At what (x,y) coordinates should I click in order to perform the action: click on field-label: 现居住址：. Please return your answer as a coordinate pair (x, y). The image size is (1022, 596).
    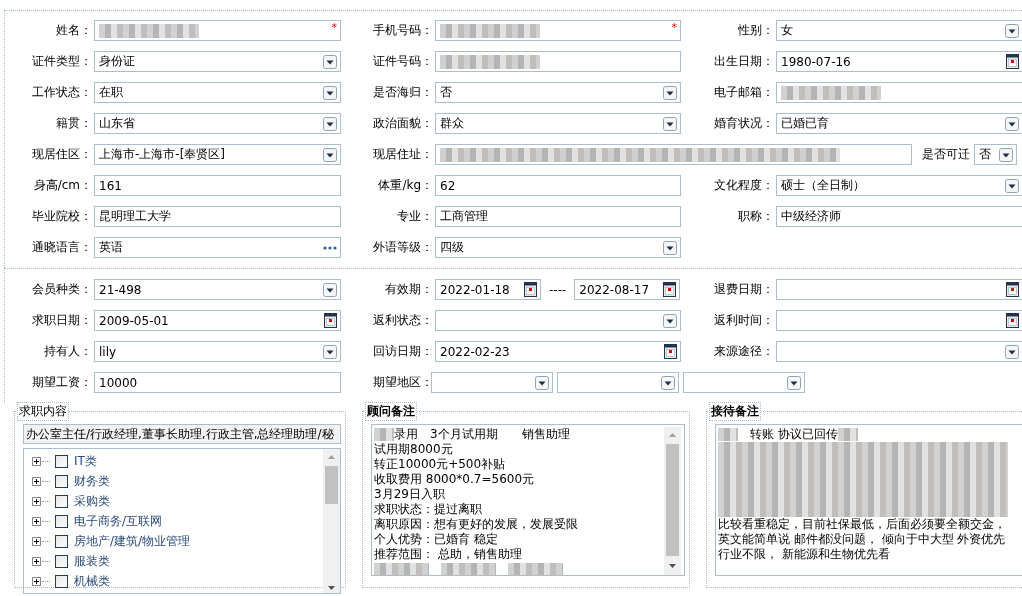
    Looking at the image, I should click on (403, 154).